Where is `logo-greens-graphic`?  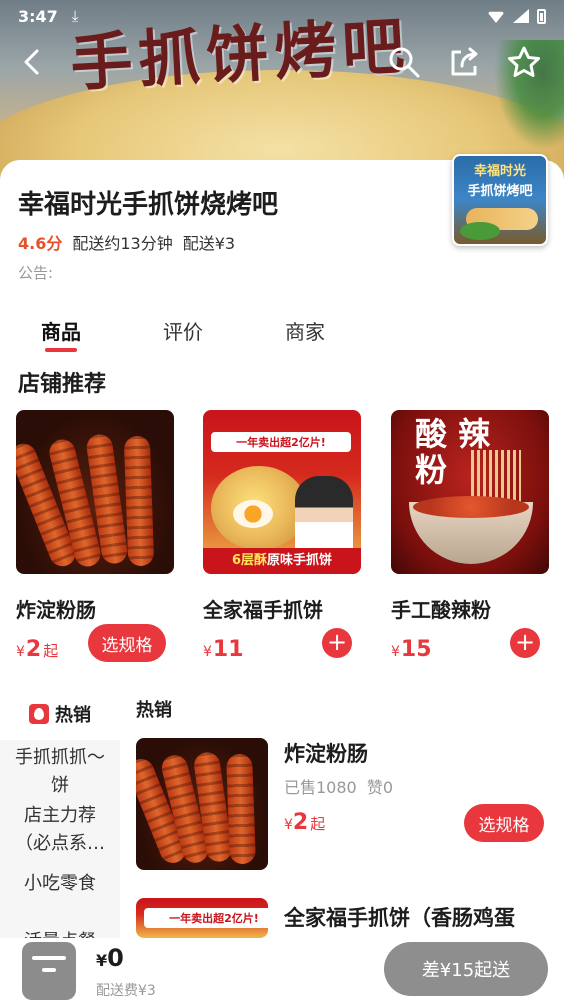 logo-greens-graphic is located at coordinates (480, 231).